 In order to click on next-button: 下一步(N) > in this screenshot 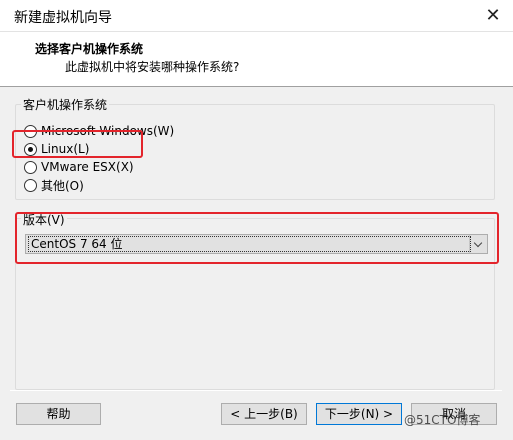, I will do `click(359, 414)`.